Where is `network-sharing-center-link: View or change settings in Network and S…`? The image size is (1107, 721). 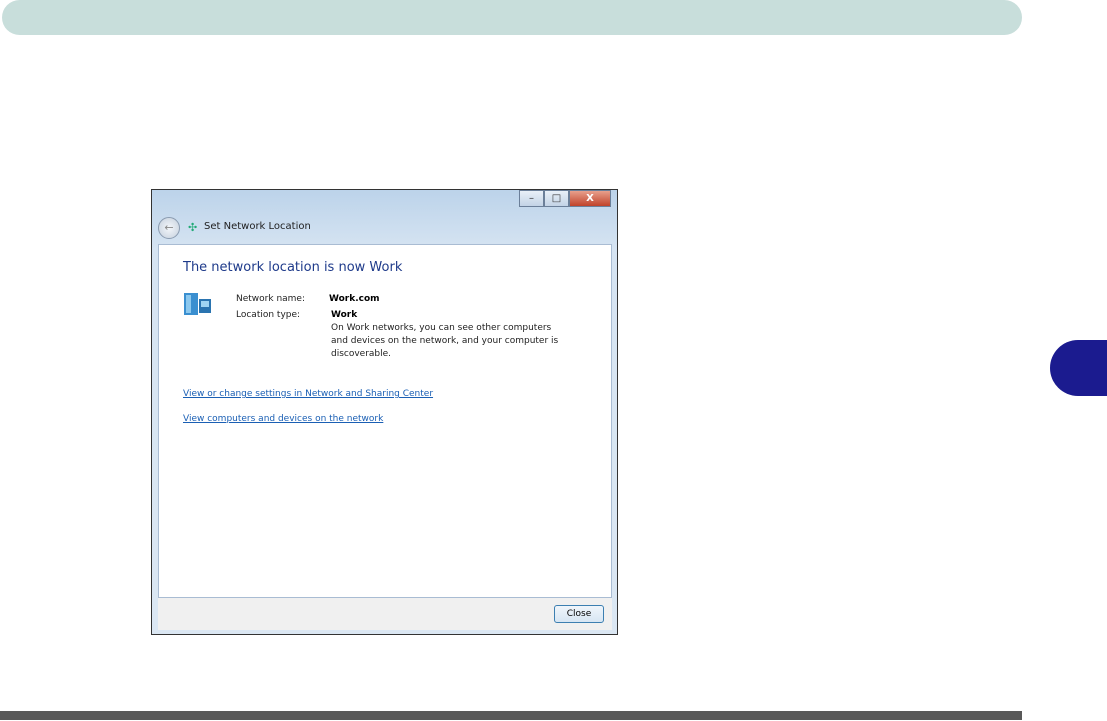 network-sharing-center-link: View or change settings in Network and S… is located at coordinates (308, 394).